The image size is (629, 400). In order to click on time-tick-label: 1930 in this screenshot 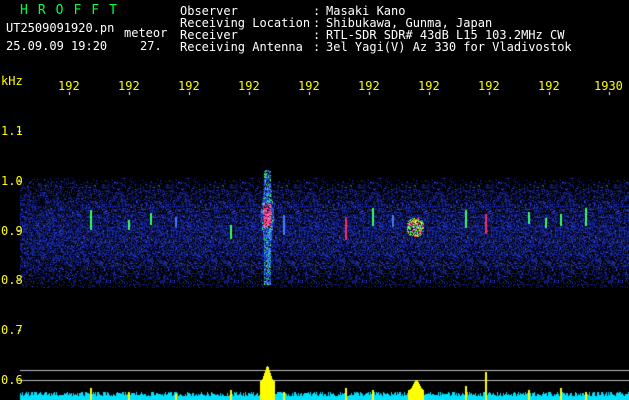, I will do `click(608, 86)`.